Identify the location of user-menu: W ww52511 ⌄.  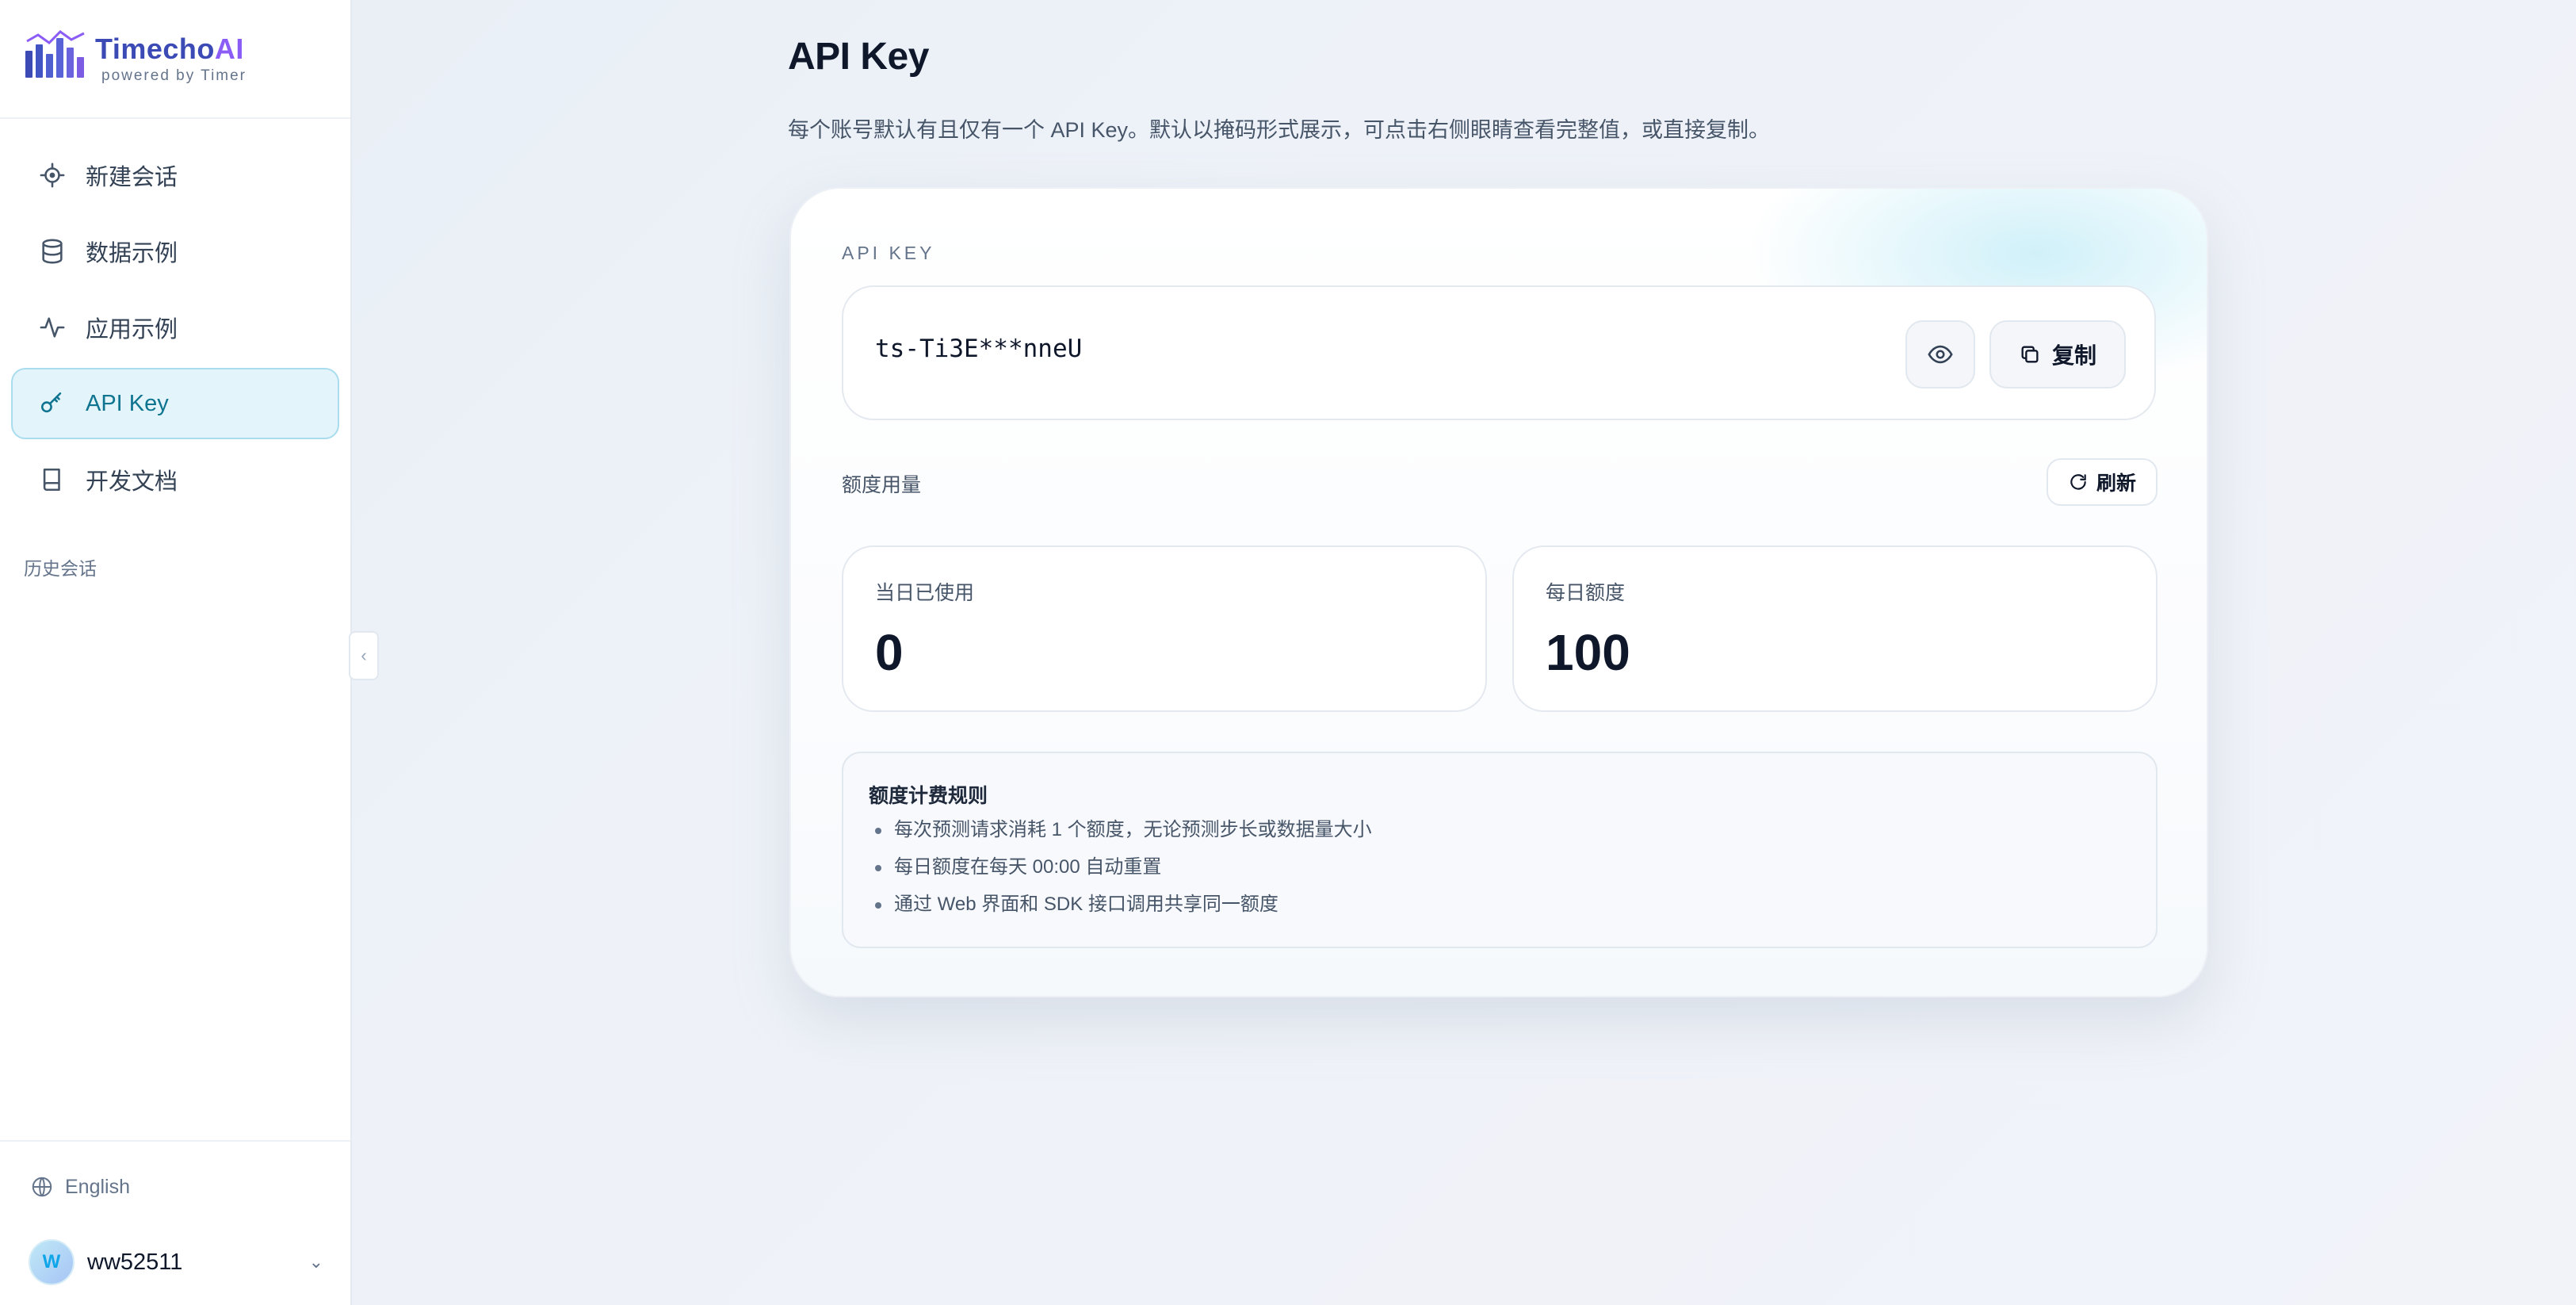
(176, 1262).